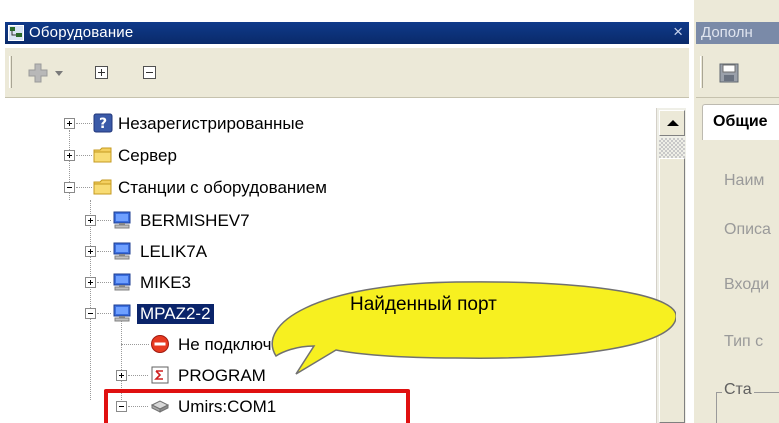 The width and height of the screenshot is (779, 423). I want to click on tree-item-label: MPAZ2-2, so click(175, 314).